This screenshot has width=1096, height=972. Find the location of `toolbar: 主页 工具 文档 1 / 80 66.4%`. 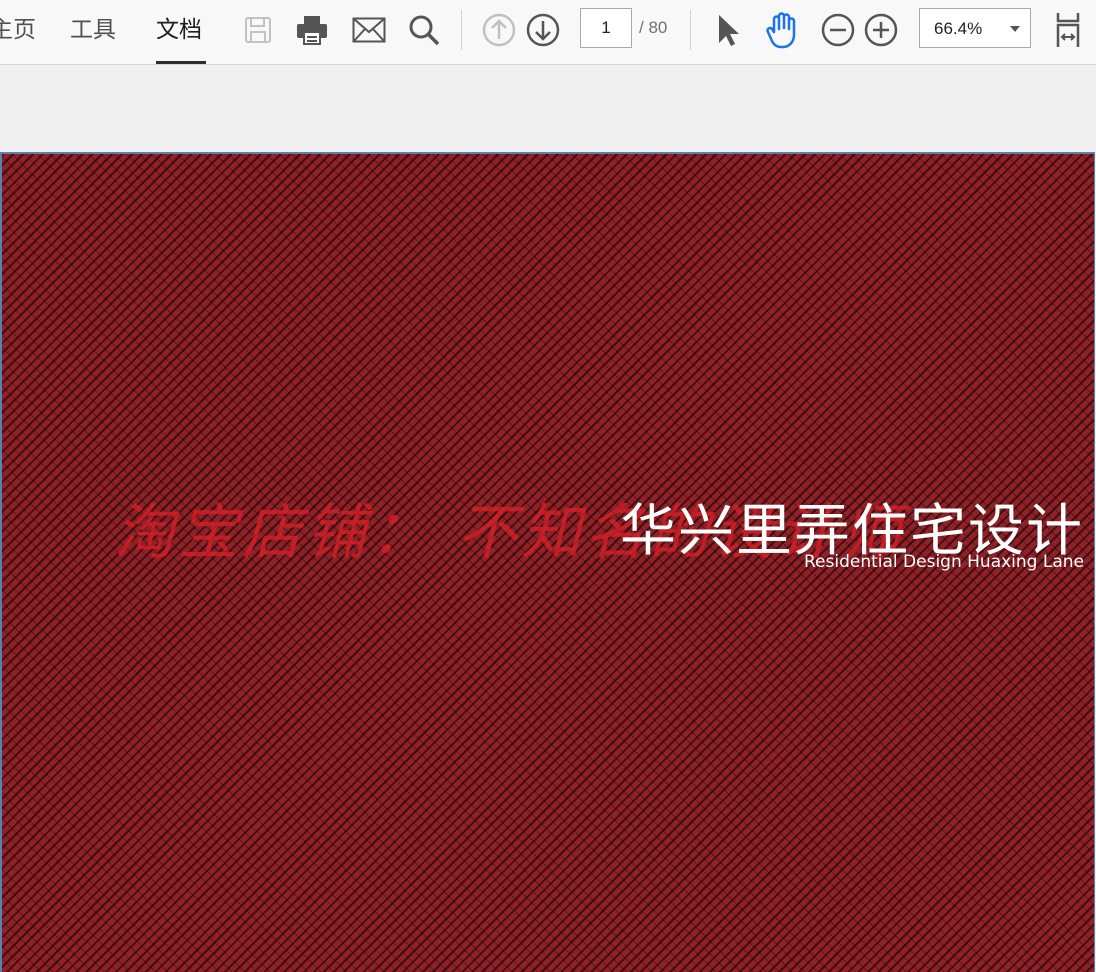

toolbar: 主页 工具 文档 1 / 80 66.4% is located at coordinates (548, 32).